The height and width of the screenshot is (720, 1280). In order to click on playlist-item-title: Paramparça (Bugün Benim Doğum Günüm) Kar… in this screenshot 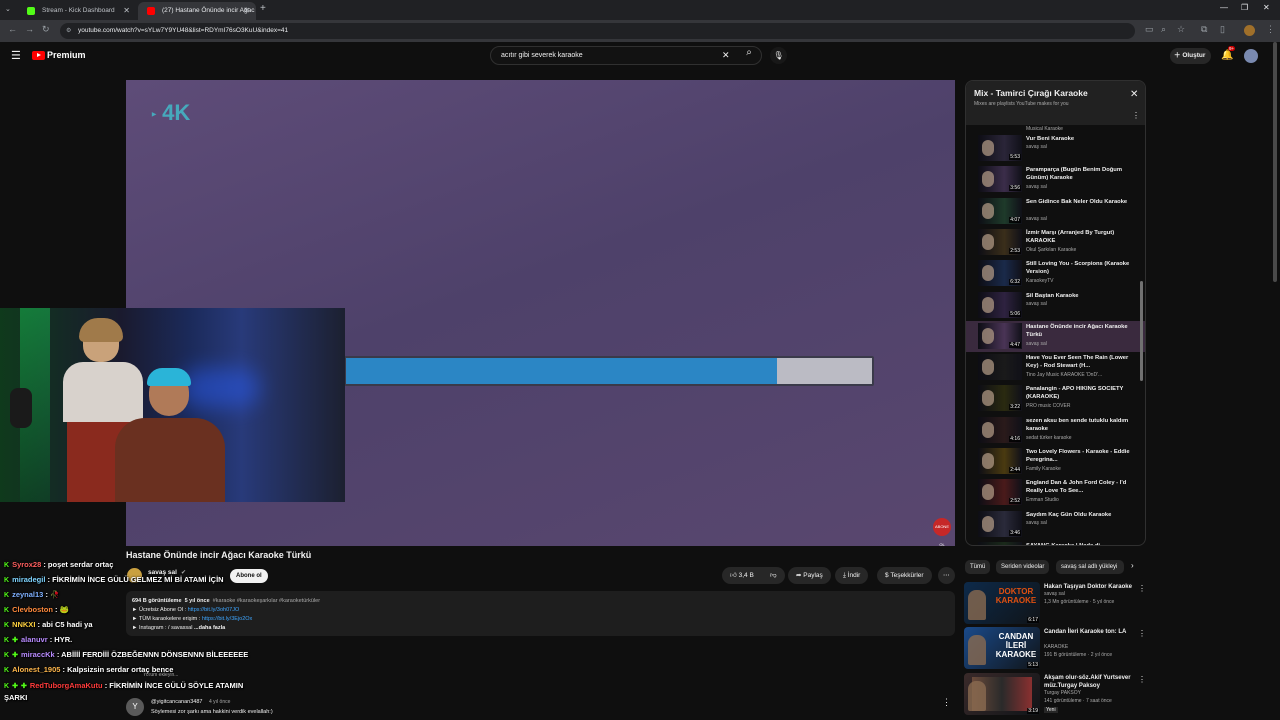, I will do `click(1074, 174)`.